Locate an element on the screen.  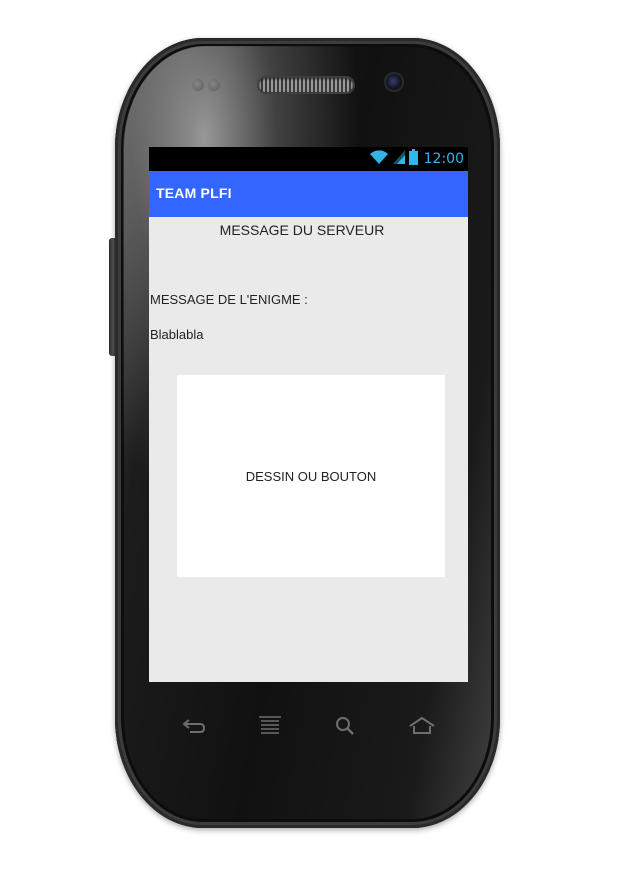
status-bar: 12:00 is located at coordinates (308, 159).